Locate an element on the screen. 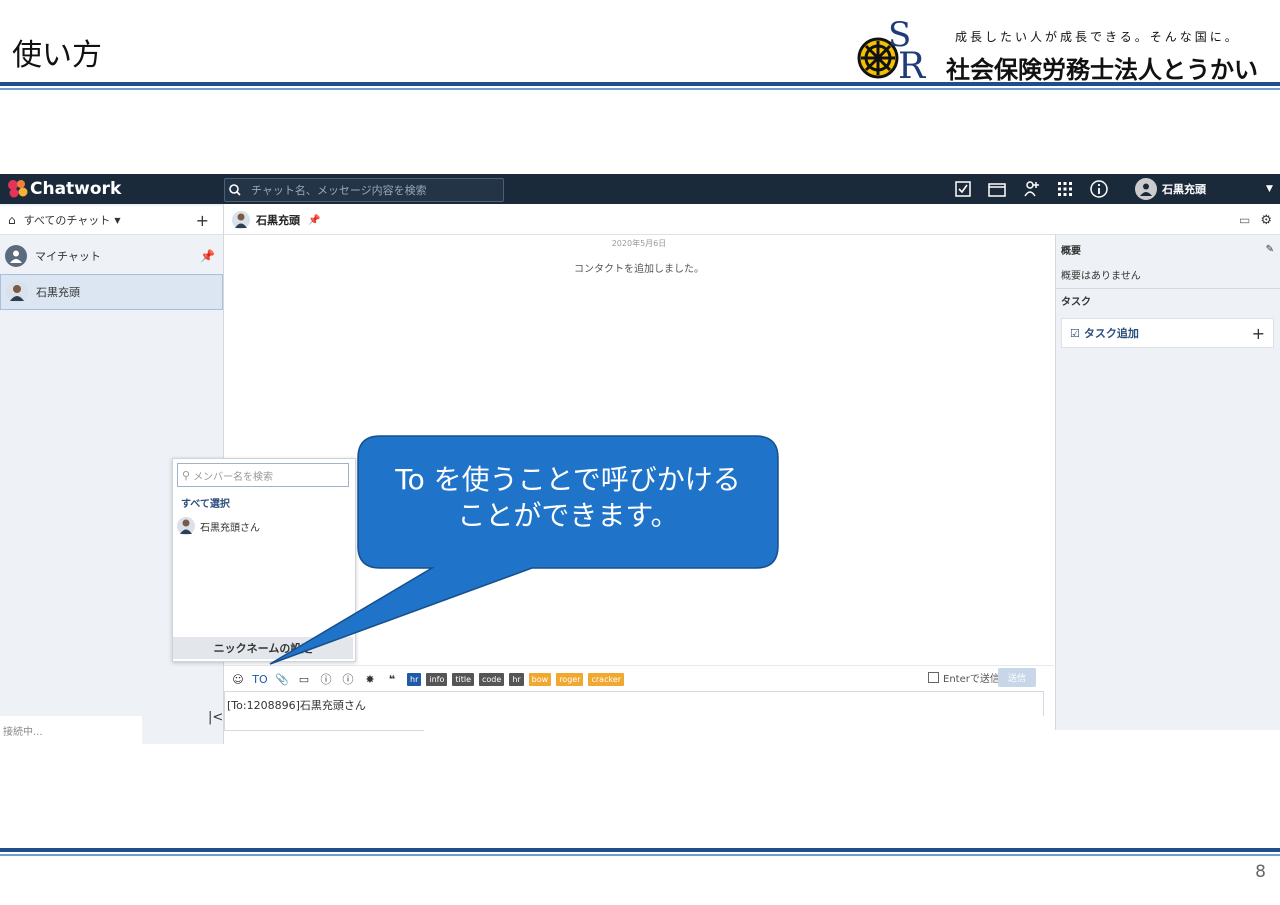 This screenshot has width=1280, height=905. callout-line-1: To を使うことで呼びかける is located at coordinates (568, 479).